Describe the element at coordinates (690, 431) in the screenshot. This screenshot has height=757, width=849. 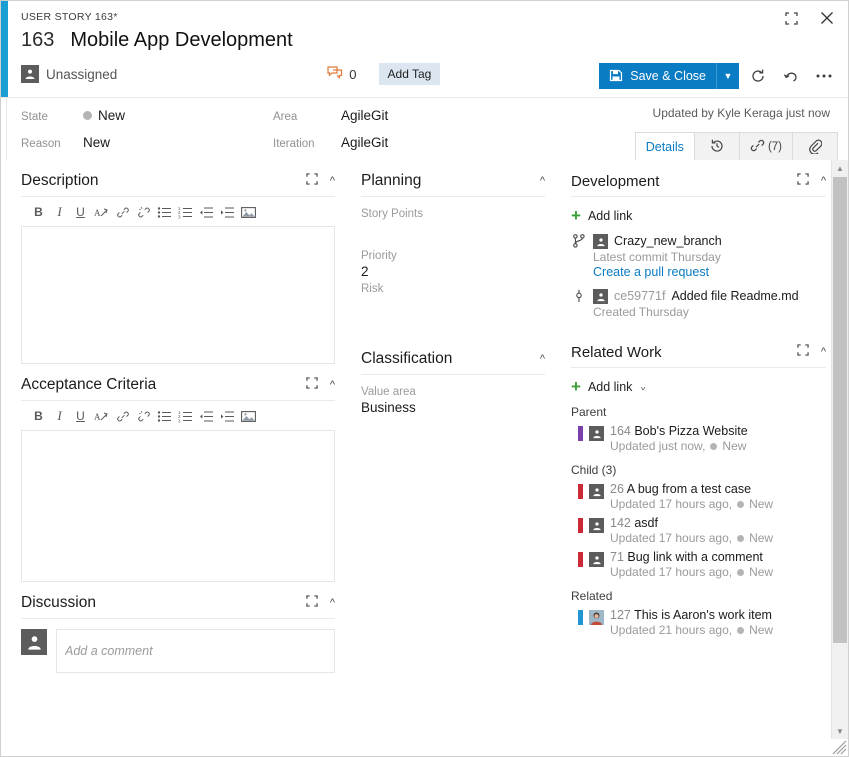
I see `related-work-item-title: Bob's Pizza Website` at that location.